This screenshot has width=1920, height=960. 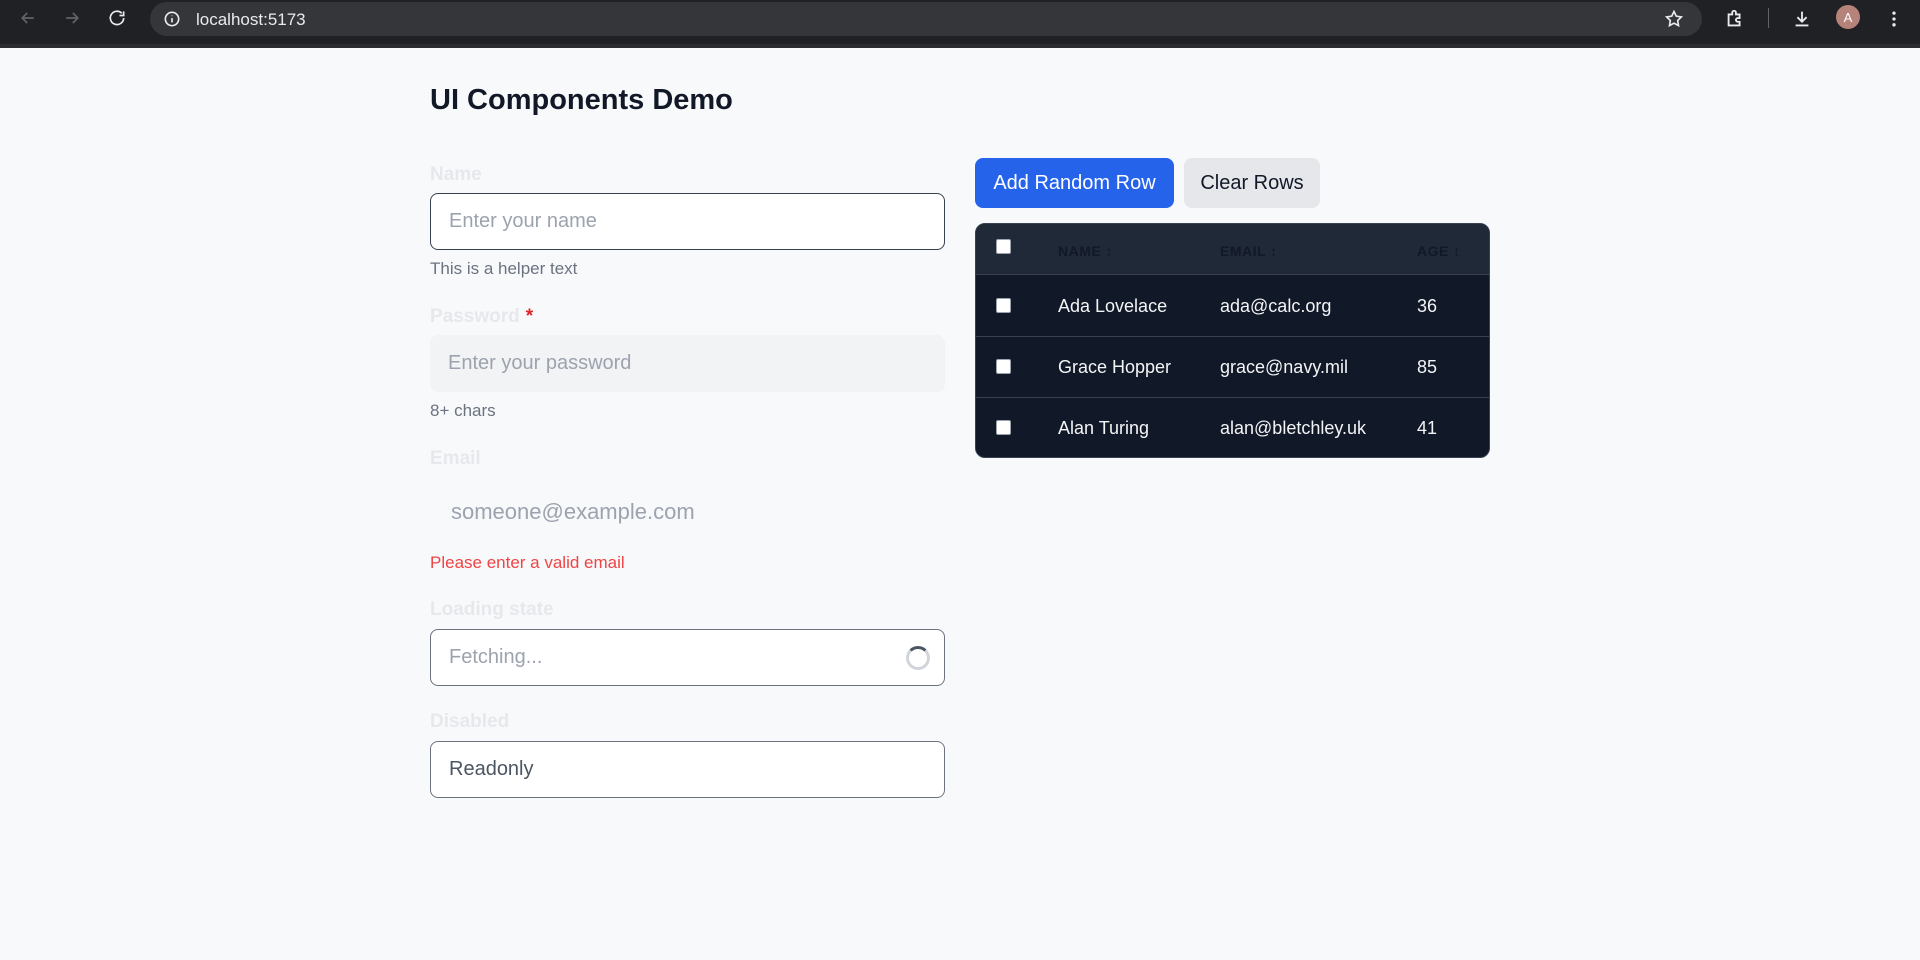 I want to click on table-row: Alan Turing alan@bletchley.uk 41, so click(x=1232, y=427).